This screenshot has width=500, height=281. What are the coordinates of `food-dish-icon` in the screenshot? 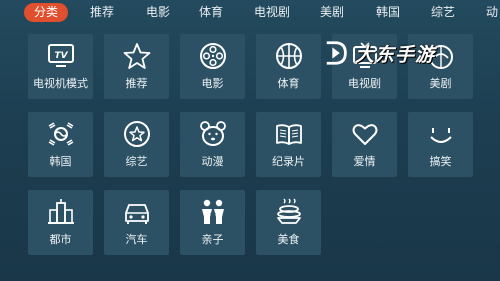 It's located at (289, 212).